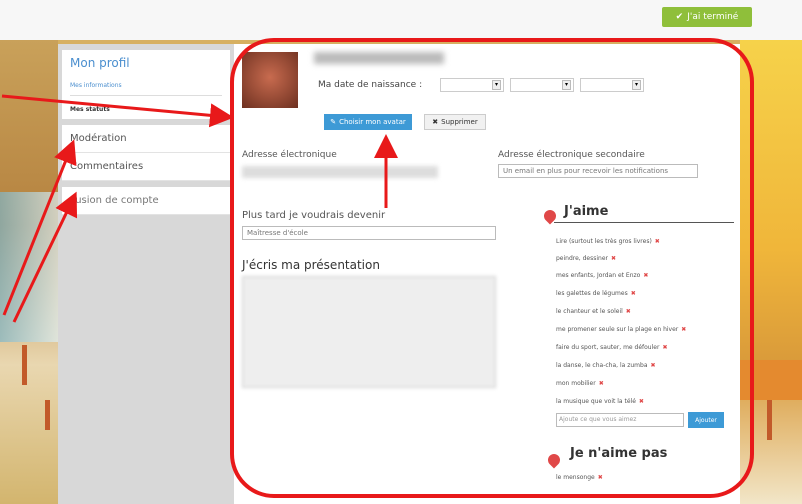 The image size is (802, 504). Describe the element at coordinates (580, 383) in the screenshot. I see `like-item: mon mobilier ✖` at that location.